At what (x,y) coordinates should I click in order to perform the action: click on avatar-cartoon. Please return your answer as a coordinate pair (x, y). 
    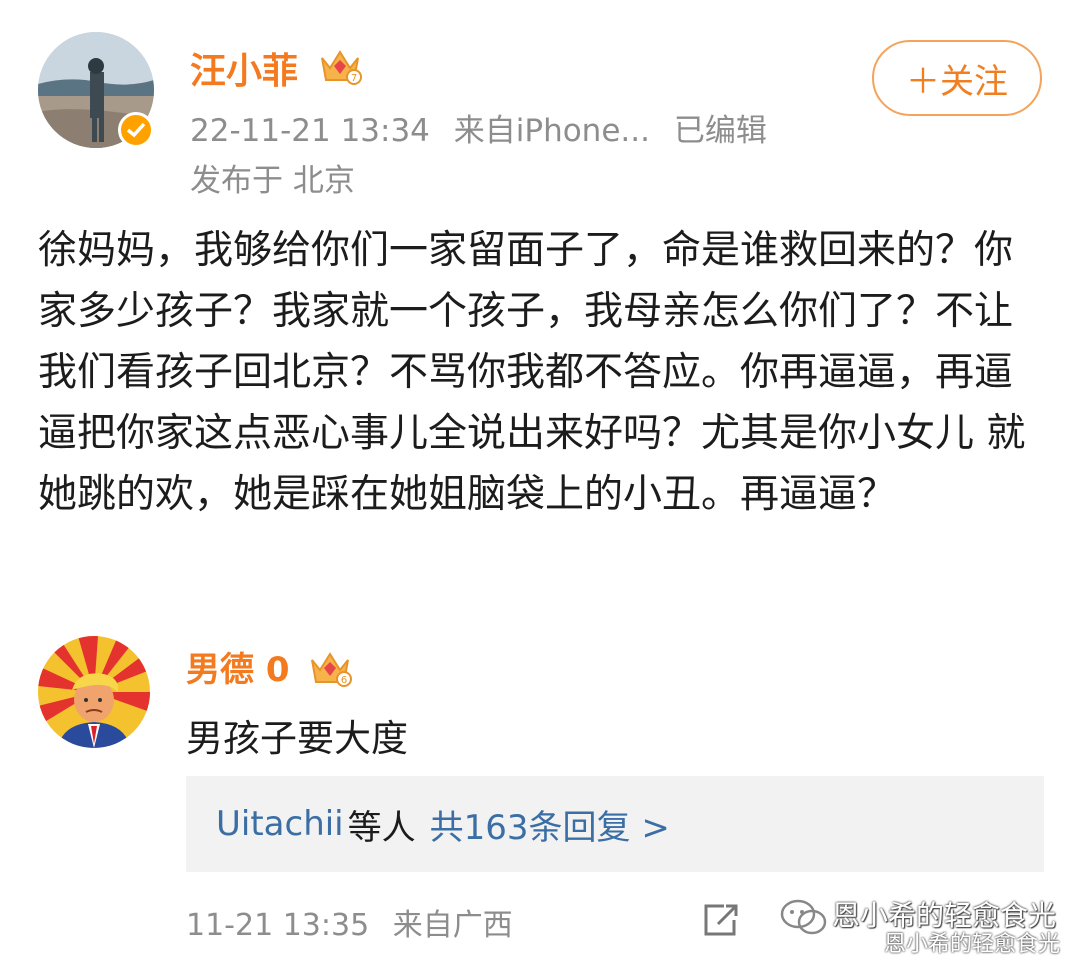
    Looking at the image, I should click on (94, 692).